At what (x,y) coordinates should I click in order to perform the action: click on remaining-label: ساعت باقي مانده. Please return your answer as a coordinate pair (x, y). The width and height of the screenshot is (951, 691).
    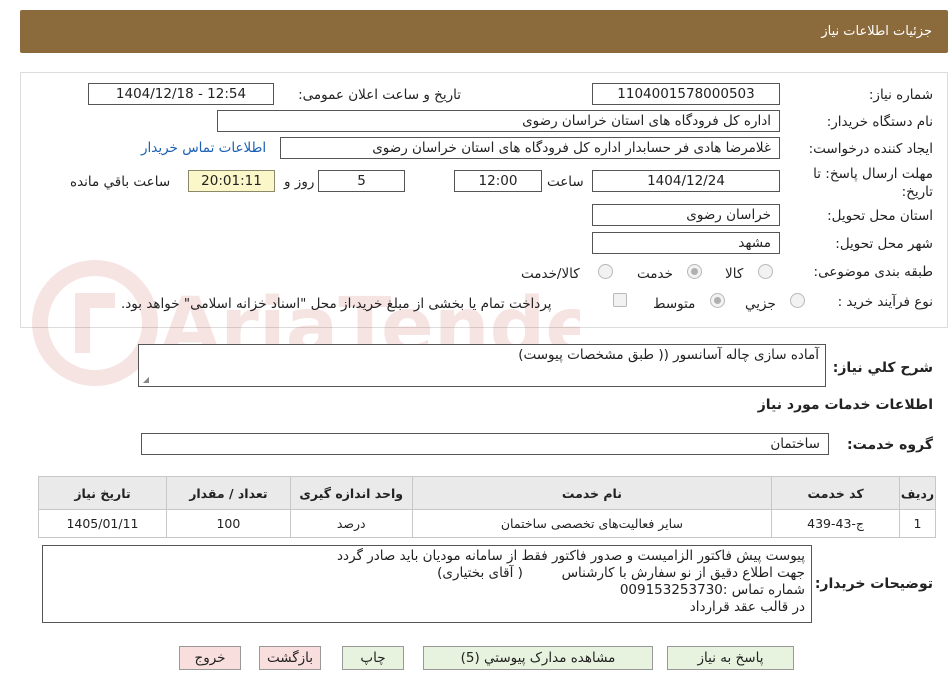
    Looking at the image, I should click on (120, 182).